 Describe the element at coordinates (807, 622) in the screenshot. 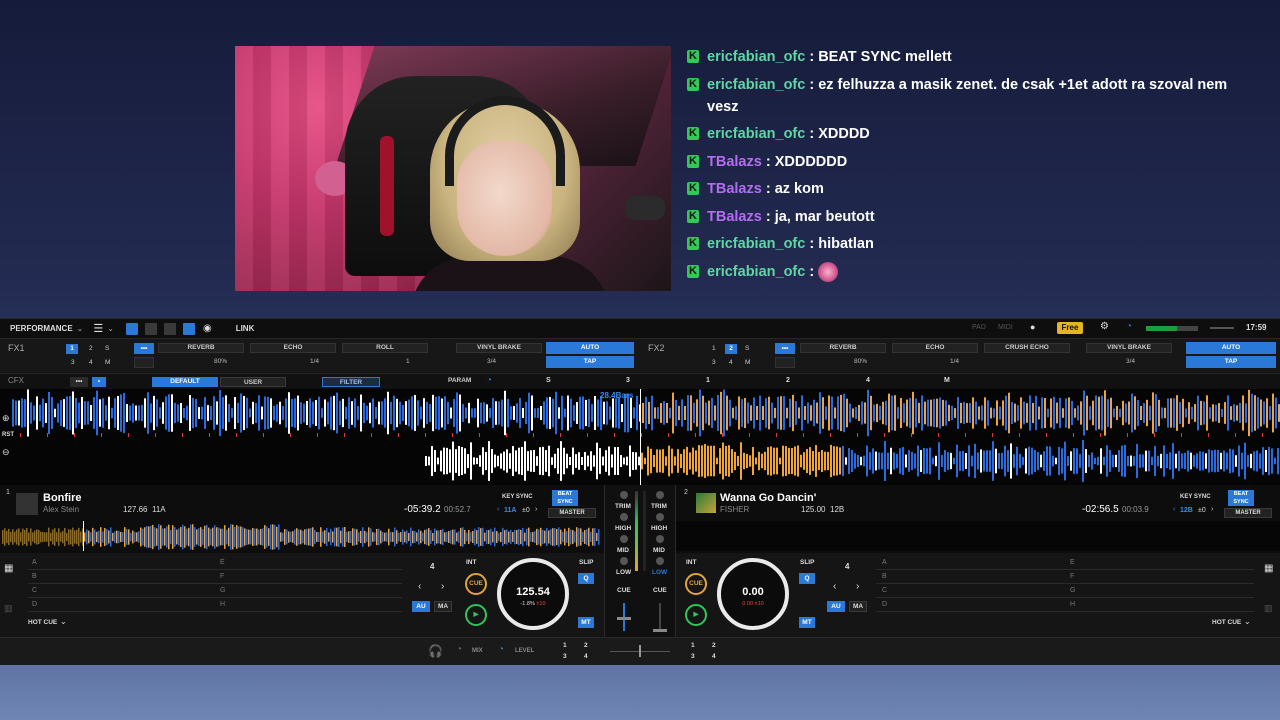

I see `deck2-mt-button: MT` at that location.